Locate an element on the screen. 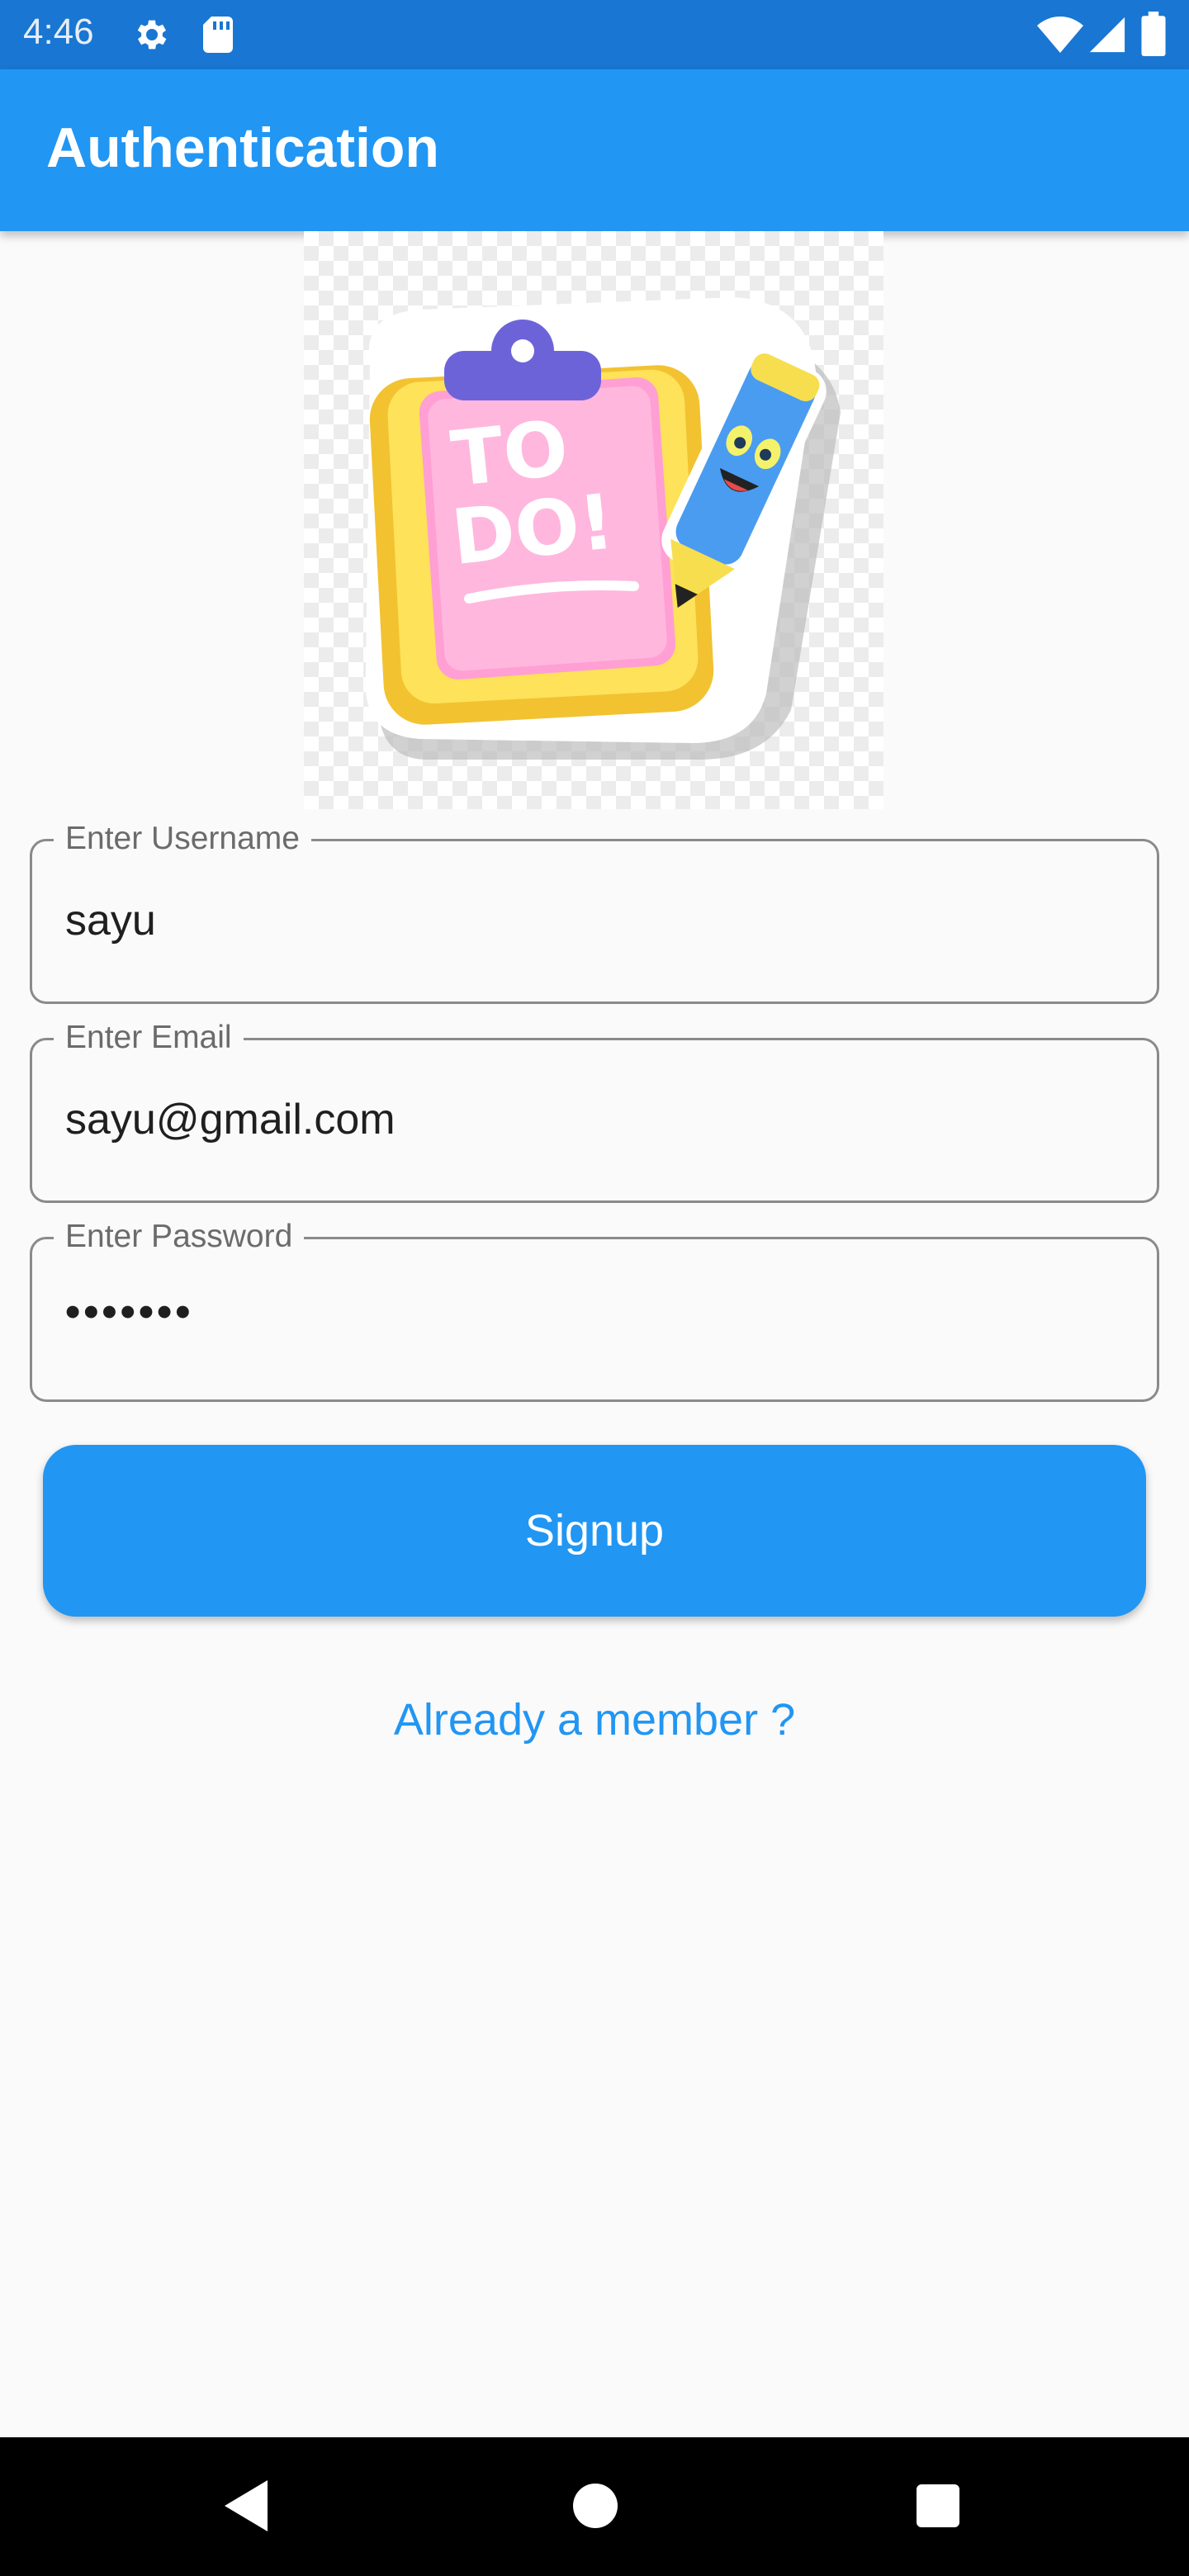  home-icon is located at coordinates (595, 2506).